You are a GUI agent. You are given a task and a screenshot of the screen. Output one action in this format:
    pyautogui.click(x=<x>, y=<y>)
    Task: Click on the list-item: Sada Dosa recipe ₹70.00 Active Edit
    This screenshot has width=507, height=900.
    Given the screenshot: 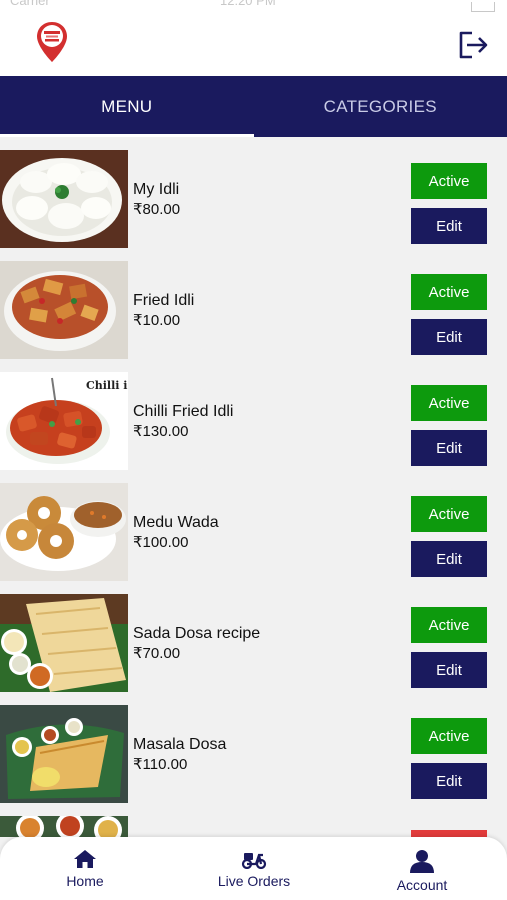 What is the action you would take?
    pyautogui.click(x=253, y=636)
    